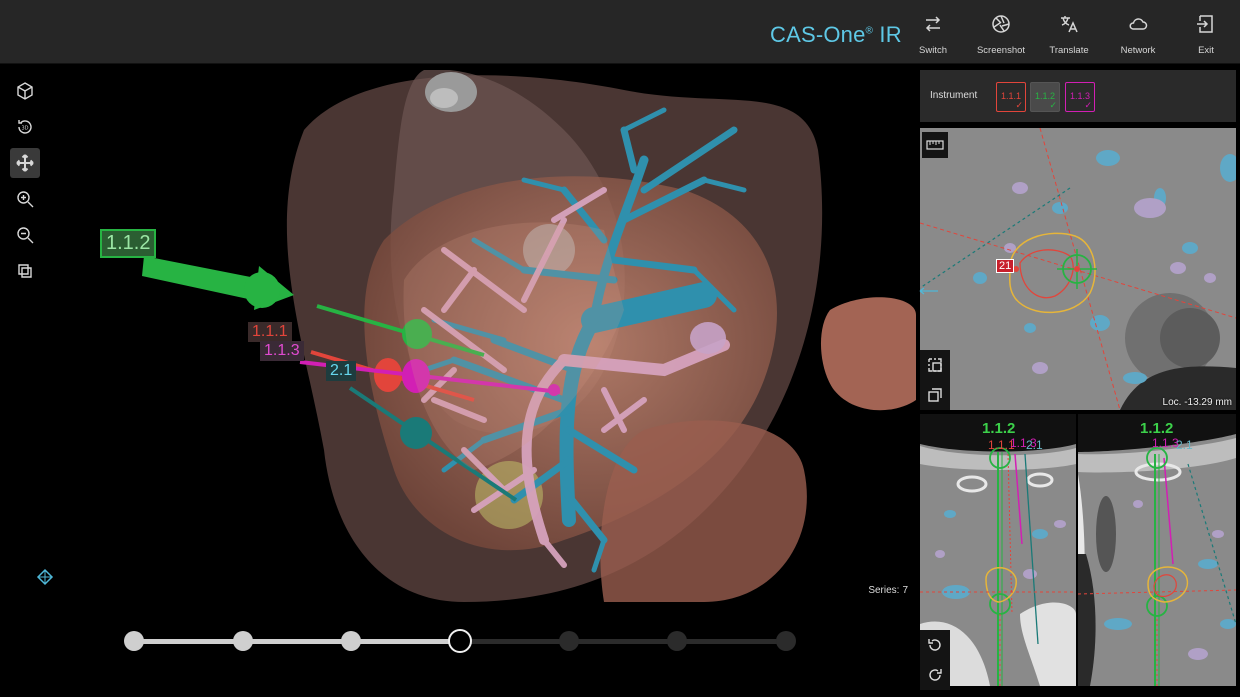 The width and height of the screenshot is (1240, 697). What do you see at coordinates (1184, 445) in the screenshot?
I see `sagittal-label-2-1: 2.1` at bounding box center [1184, 445].